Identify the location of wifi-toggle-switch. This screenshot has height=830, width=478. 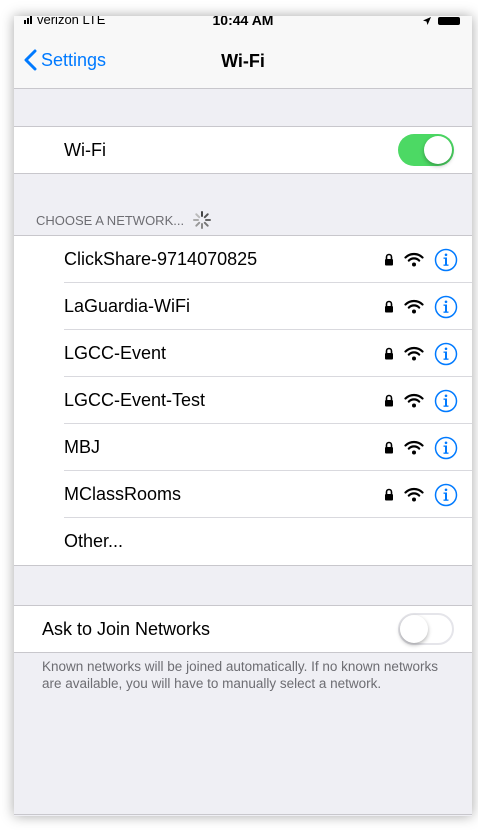
(426, 150).